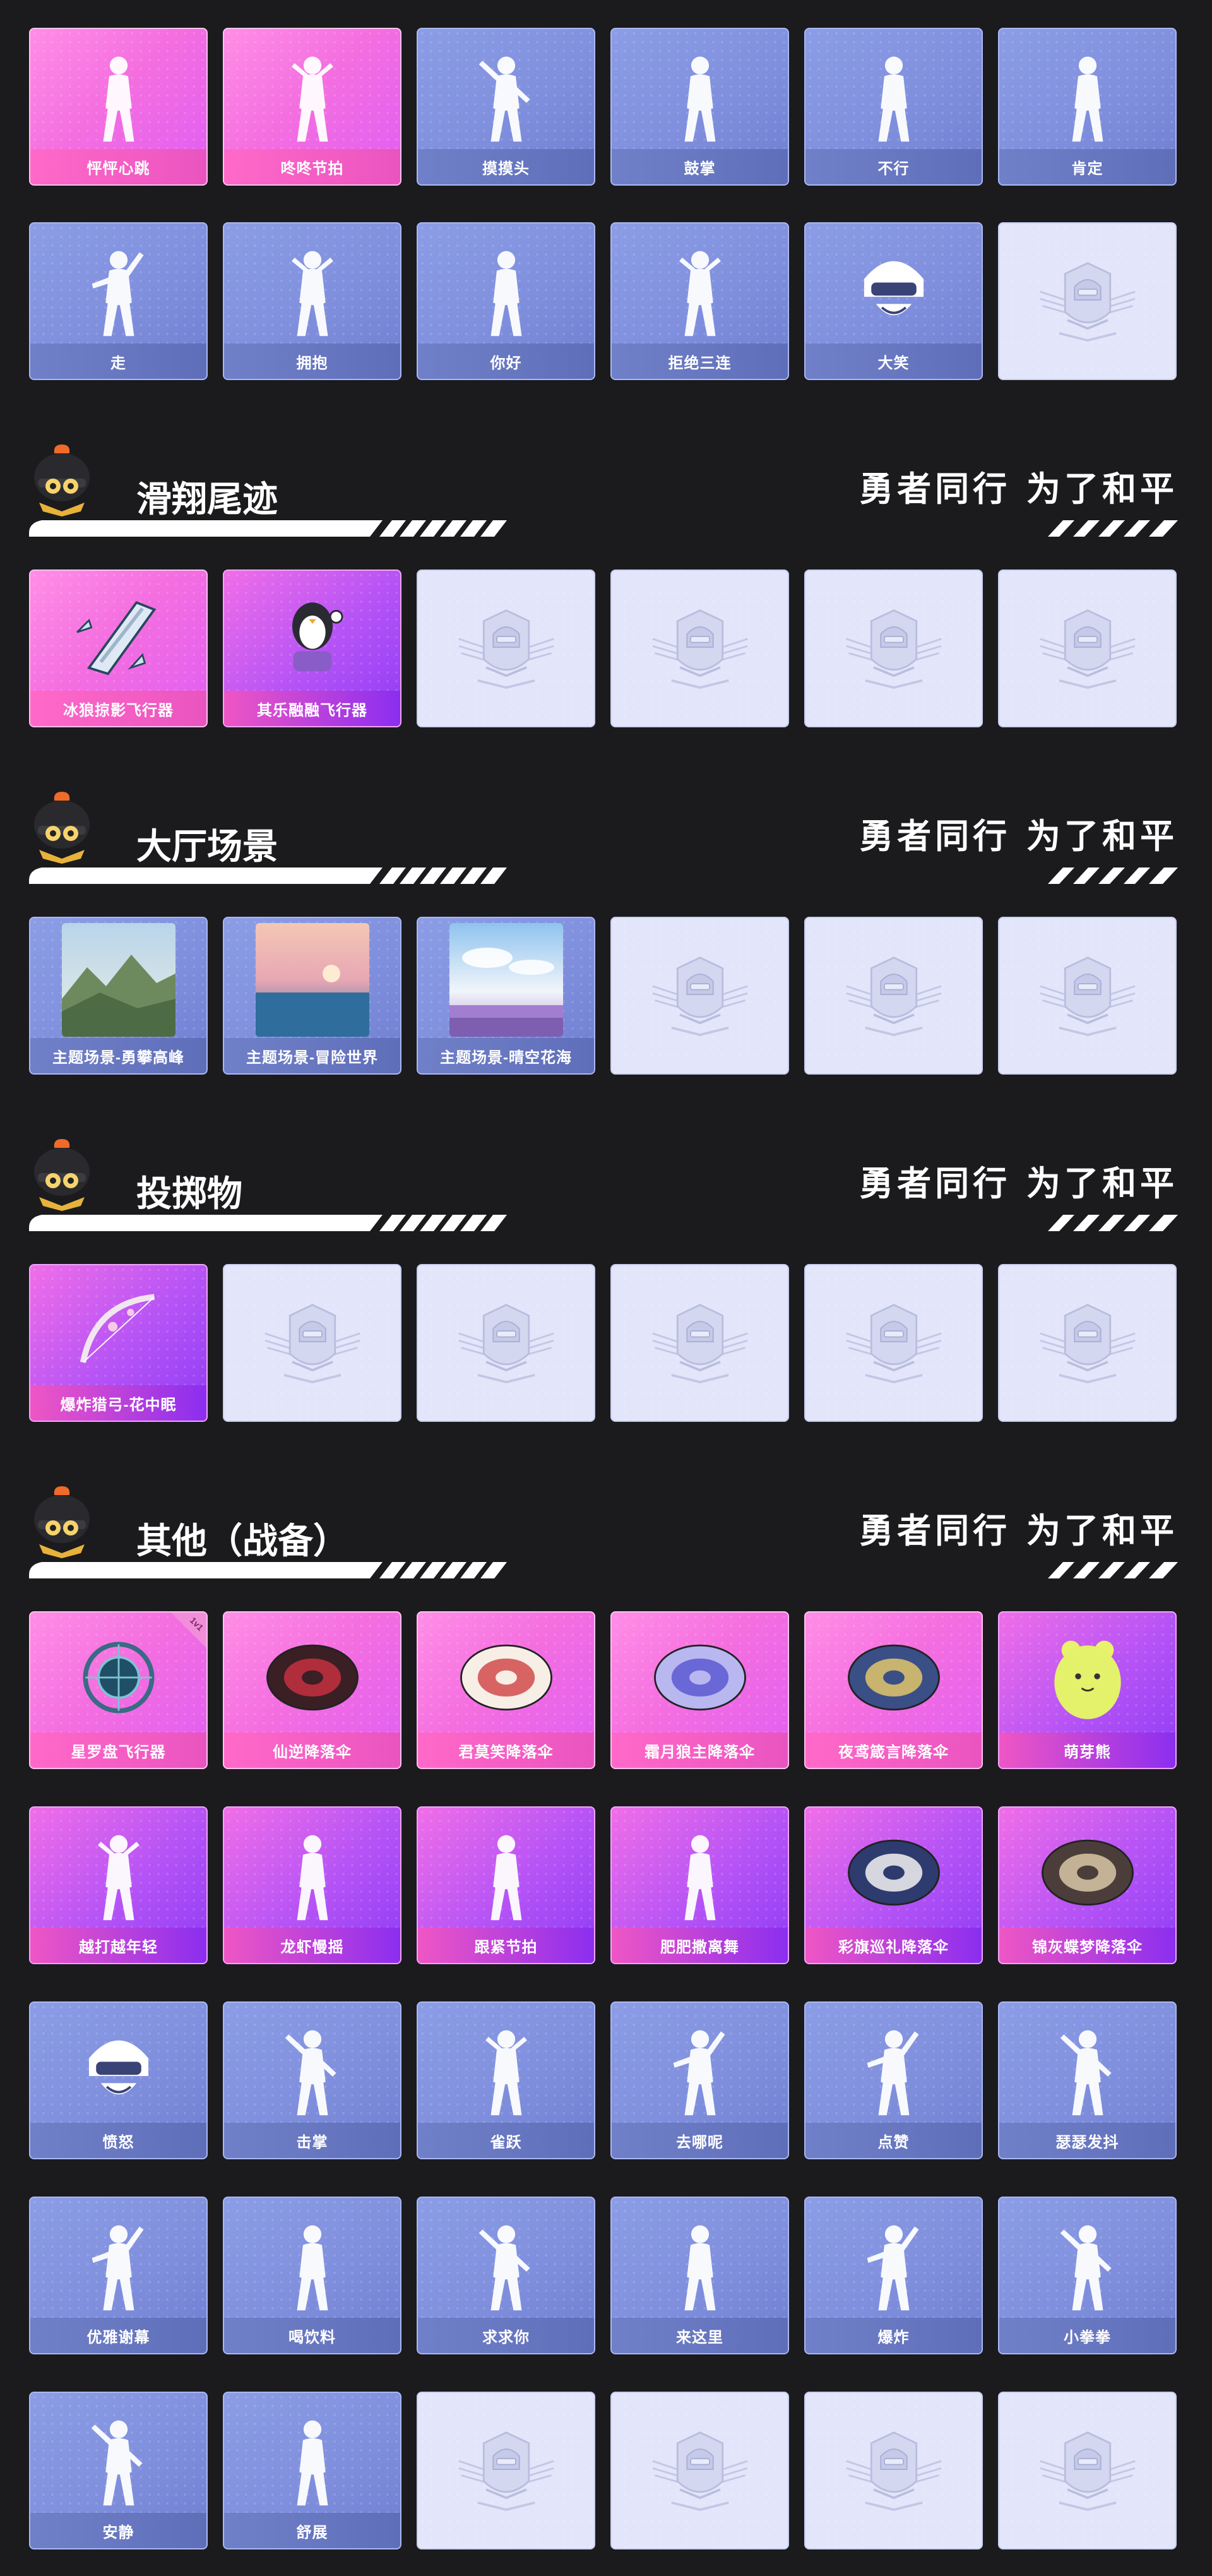  What do you see at coordinates (1087, 2275) in the screenshot?
I see `reward-item-card: 小拳拳` at bounding box center [1087, 2275].